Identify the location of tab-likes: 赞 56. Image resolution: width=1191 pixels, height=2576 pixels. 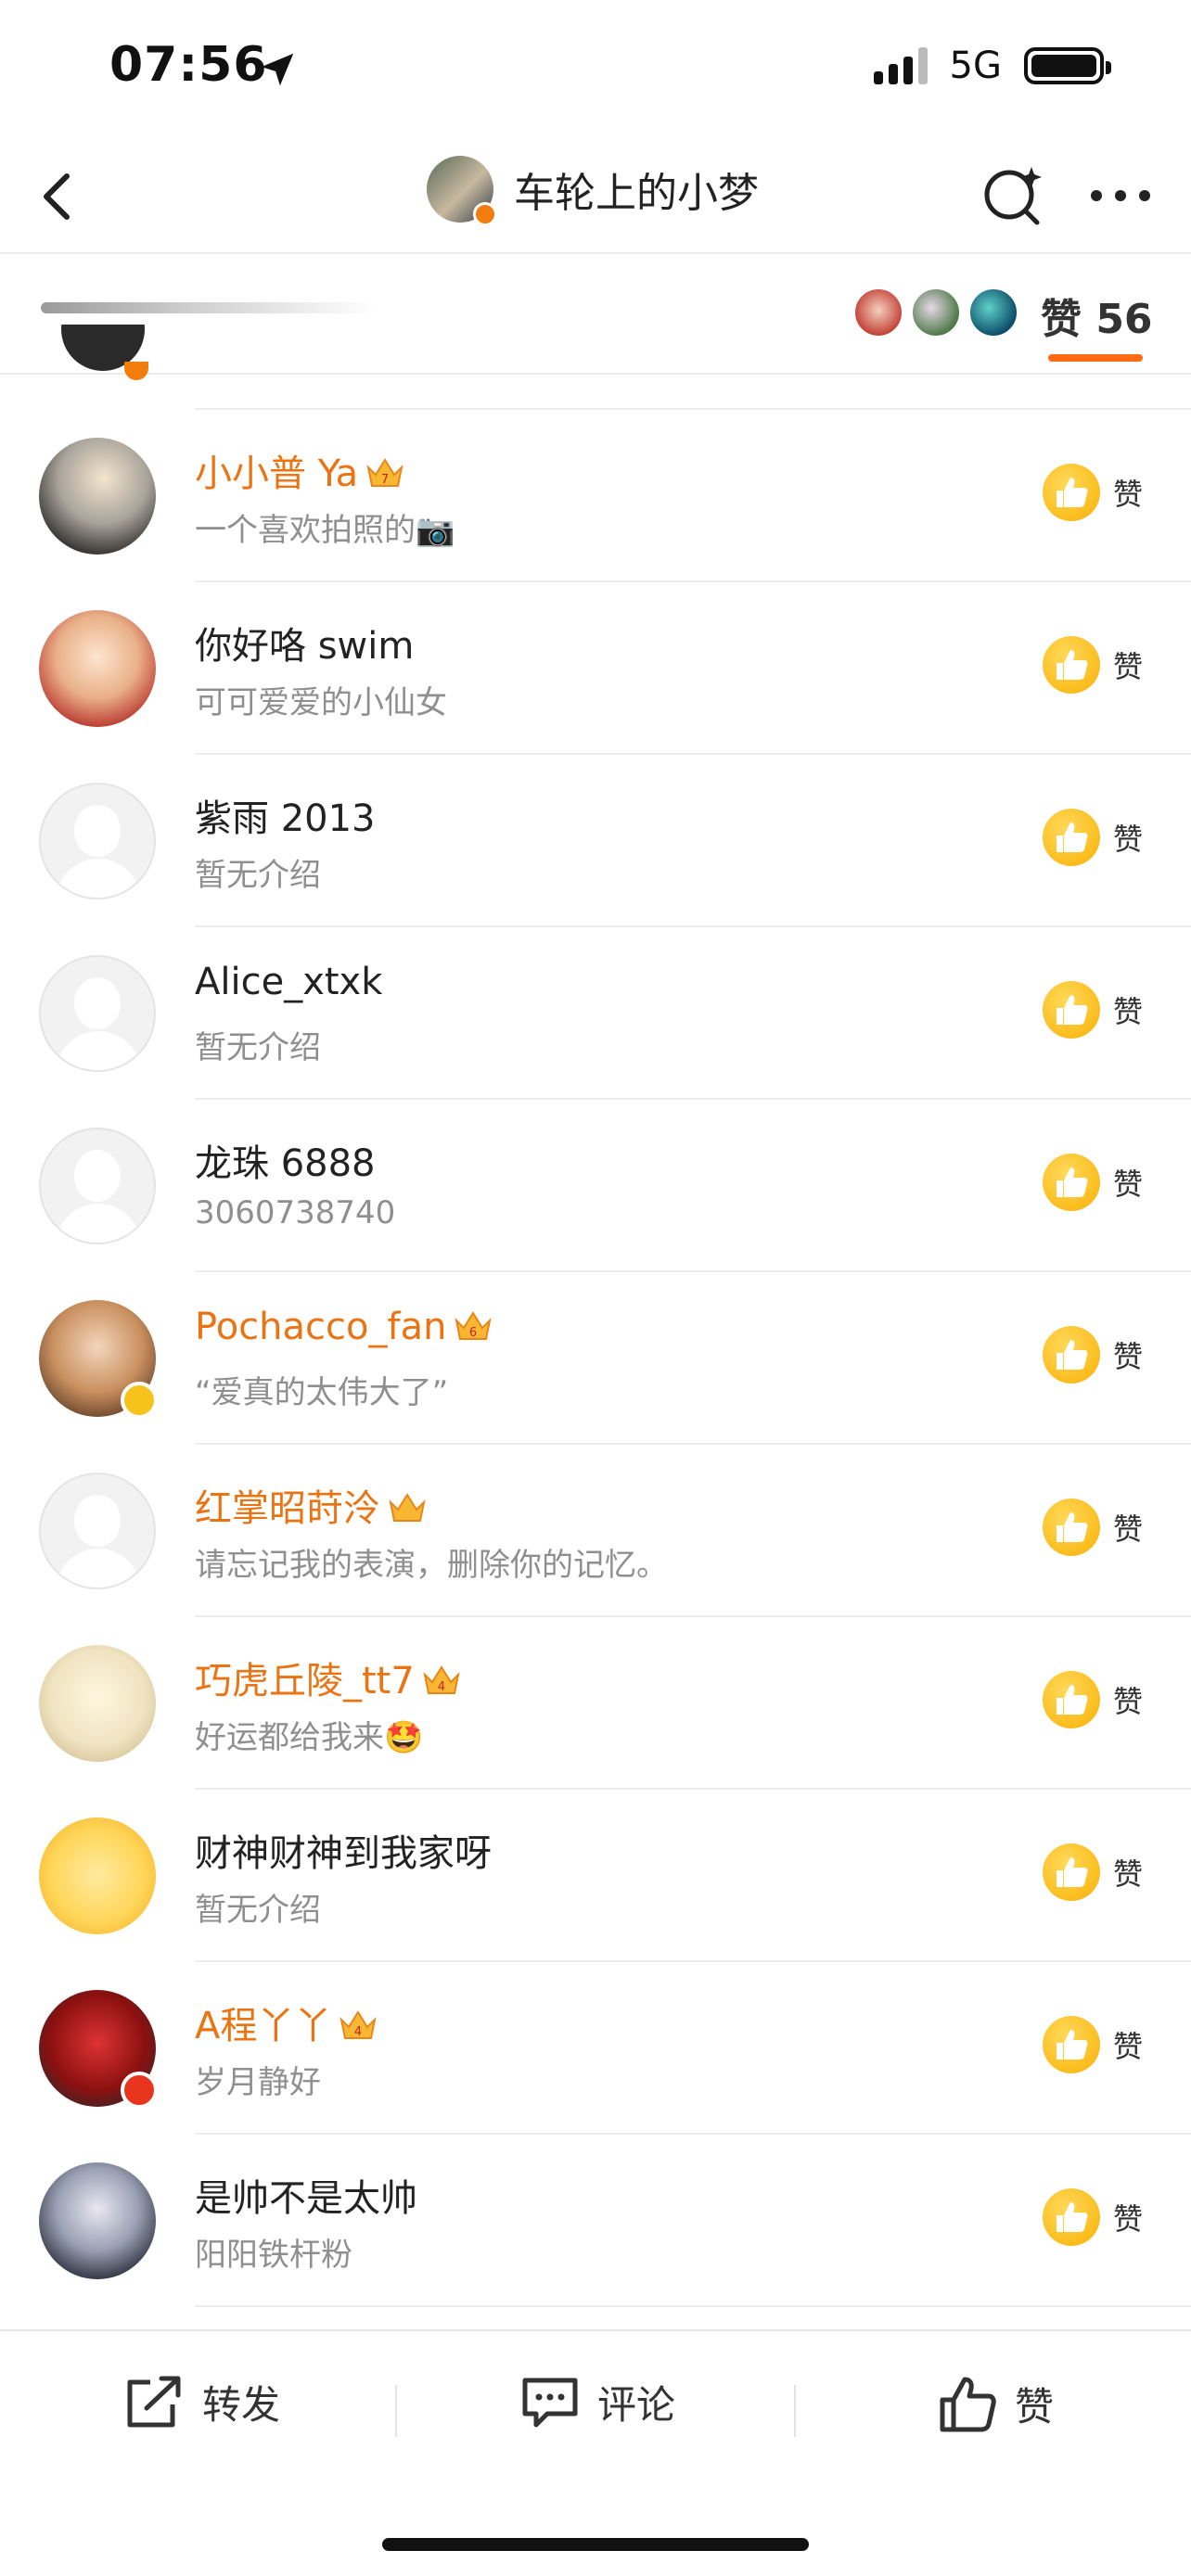
(1097, 316).